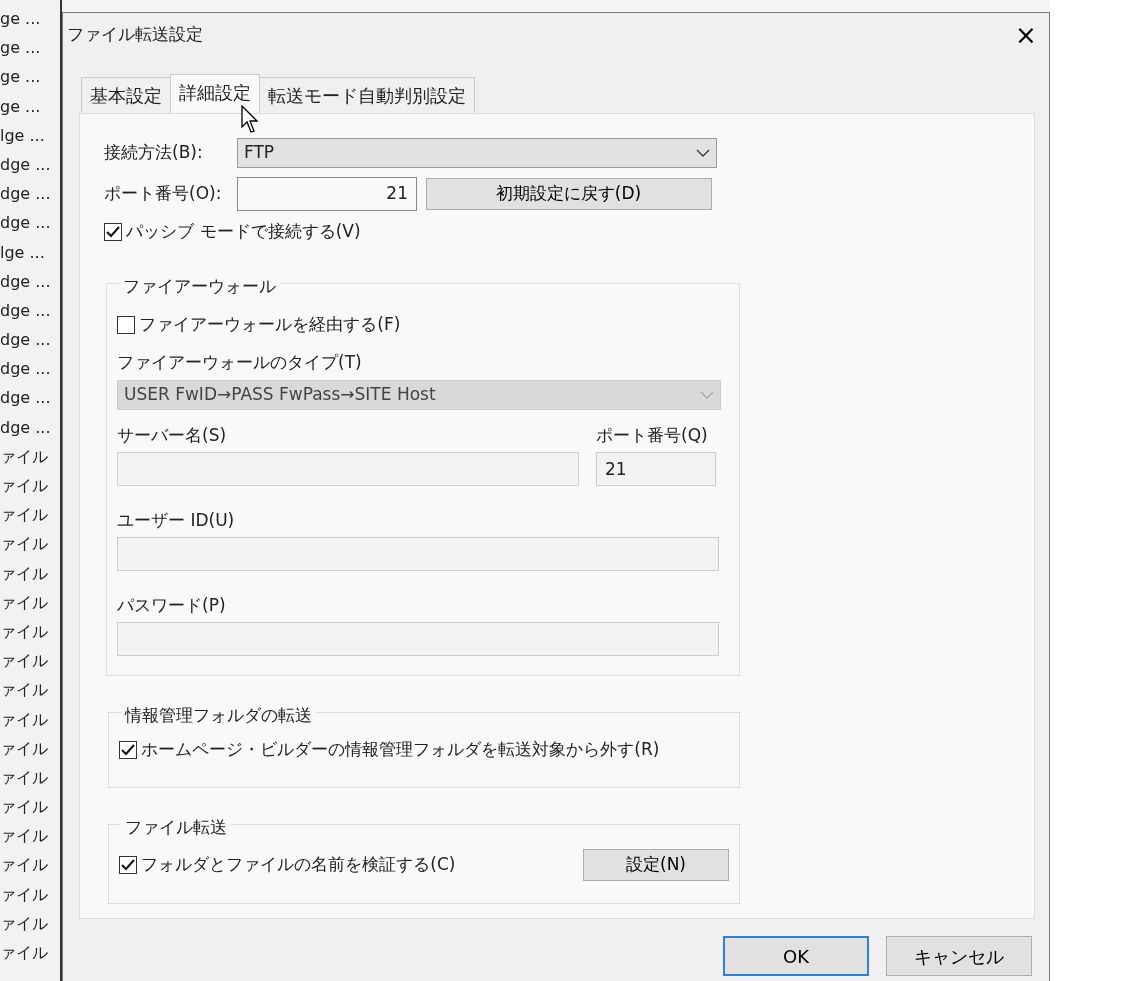  What do you see at coordinates (1026, 35) in the screenshot?
I see `close-button: ×` at bounding box center [1026, 35].